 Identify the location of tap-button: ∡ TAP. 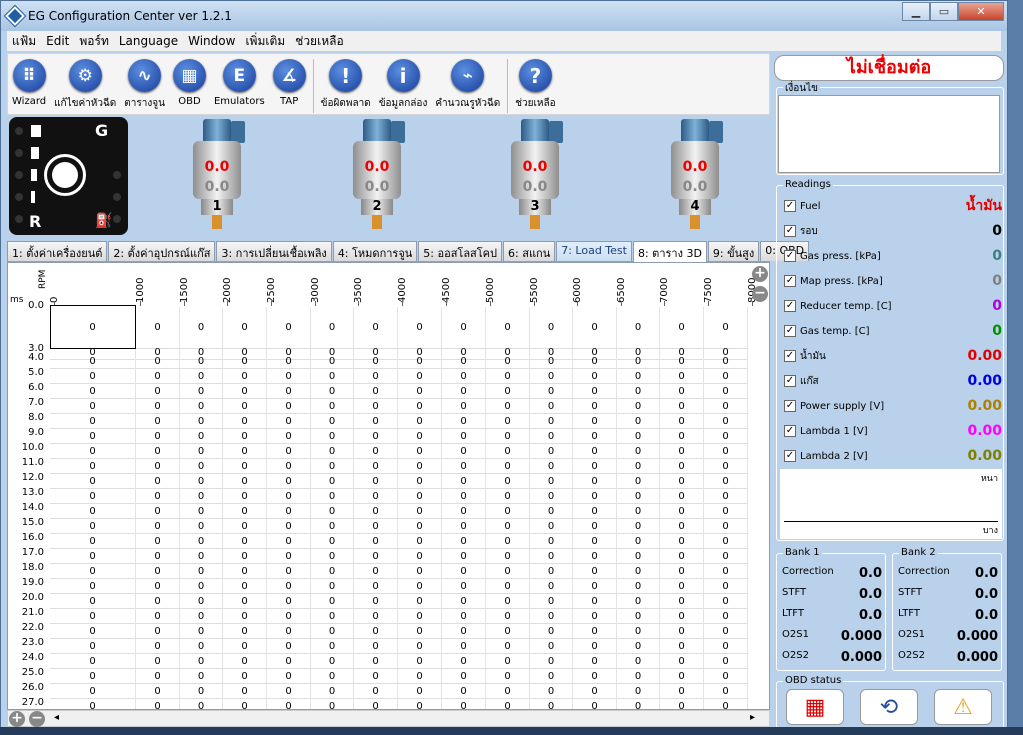
(289, 83).